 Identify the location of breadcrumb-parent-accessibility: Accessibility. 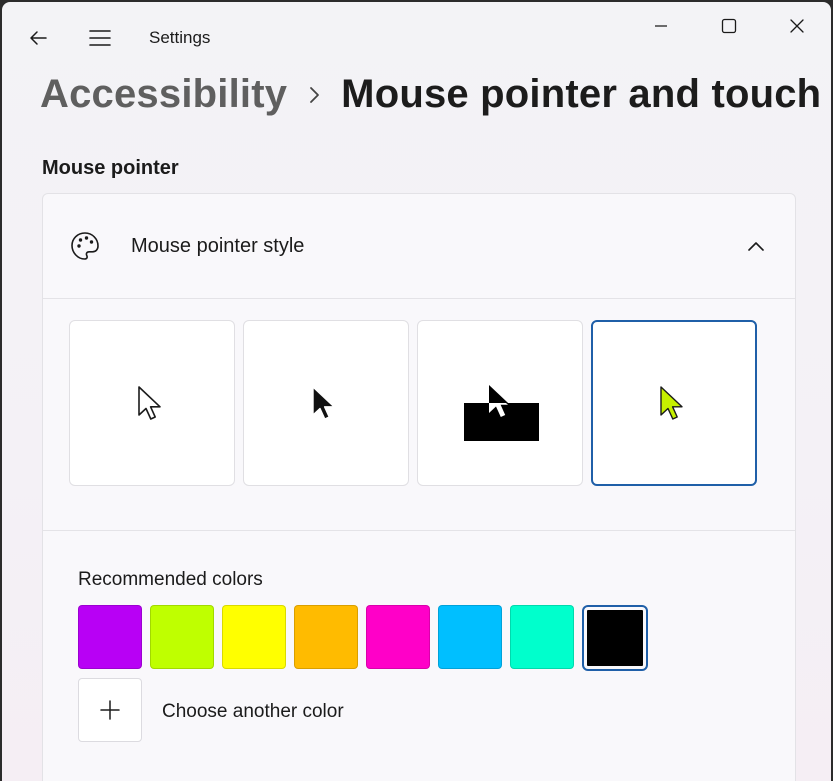
(163, 94).